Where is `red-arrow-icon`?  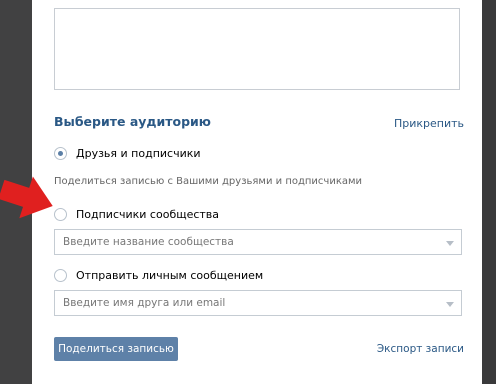 red-arrow-icon is located at coordinates (26, 197).